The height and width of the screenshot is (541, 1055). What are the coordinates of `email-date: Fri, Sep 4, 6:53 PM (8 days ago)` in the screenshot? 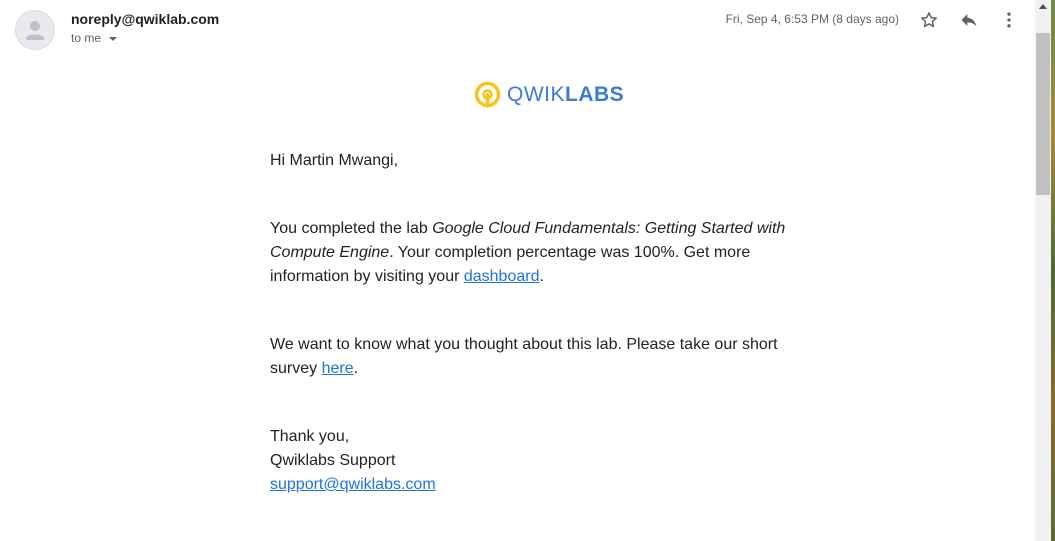 It's located at (812, 19).